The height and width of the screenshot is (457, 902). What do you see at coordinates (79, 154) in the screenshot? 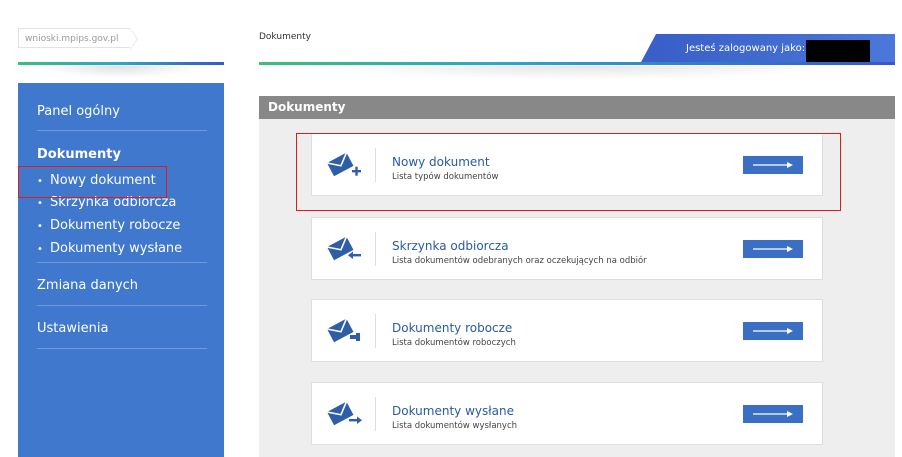
I see `sidebar-item-dokumenty: Dokumenty` at bounding box center [79, 154].